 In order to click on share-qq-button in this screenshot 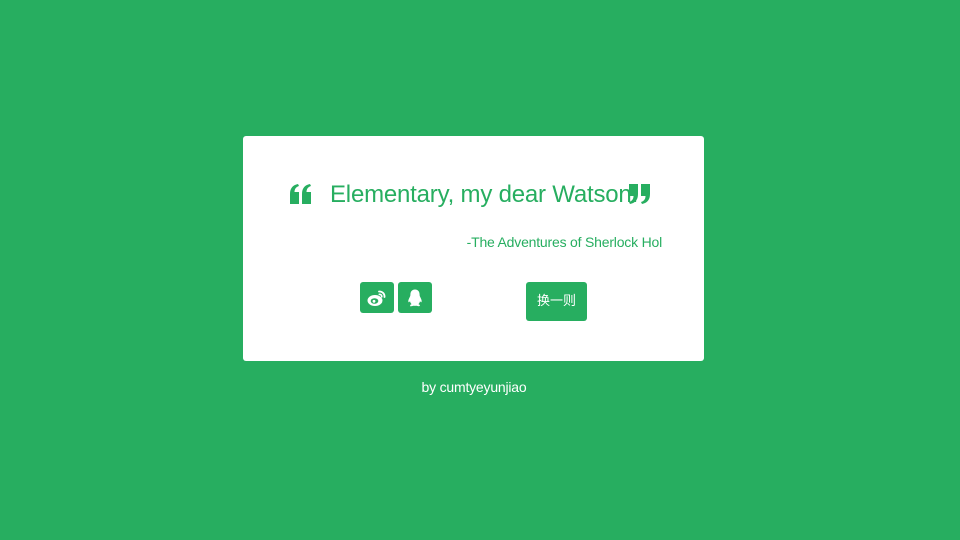, I will do `click(415, 297)`.